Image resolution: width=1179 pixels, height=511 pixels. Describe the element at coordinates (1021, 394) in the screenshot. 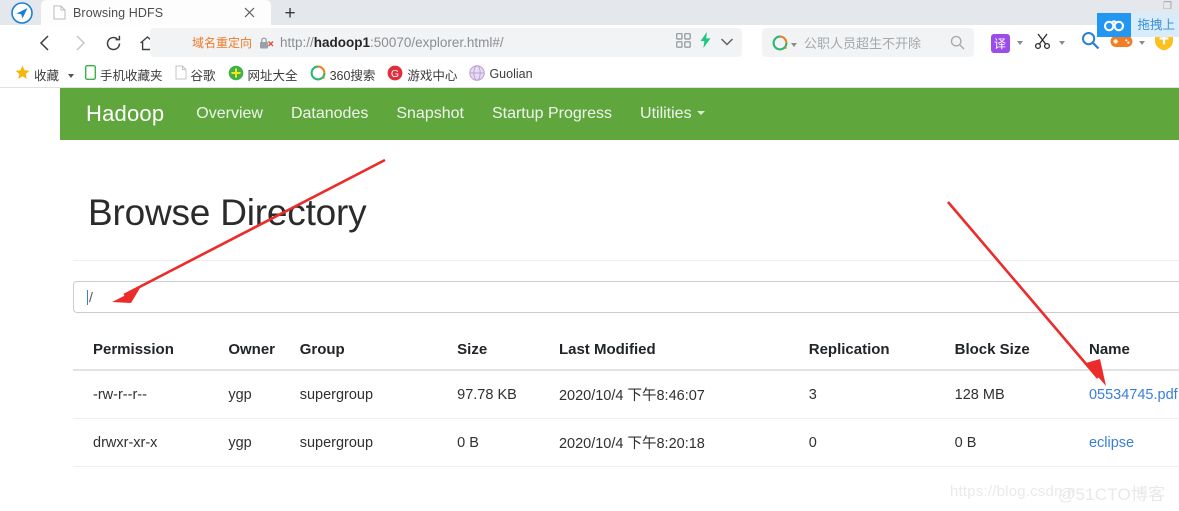

I see `cell-block-size: 128 MB` at that location.